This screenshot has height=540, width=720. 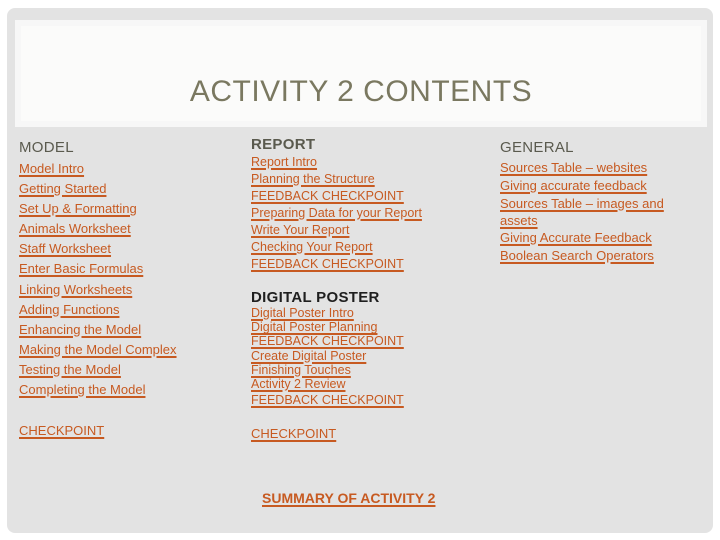 What do you see at coordinates (336, 179) in the screenshot?
I see `report-link: Planning the Structure` at bounding box center [336, 179].